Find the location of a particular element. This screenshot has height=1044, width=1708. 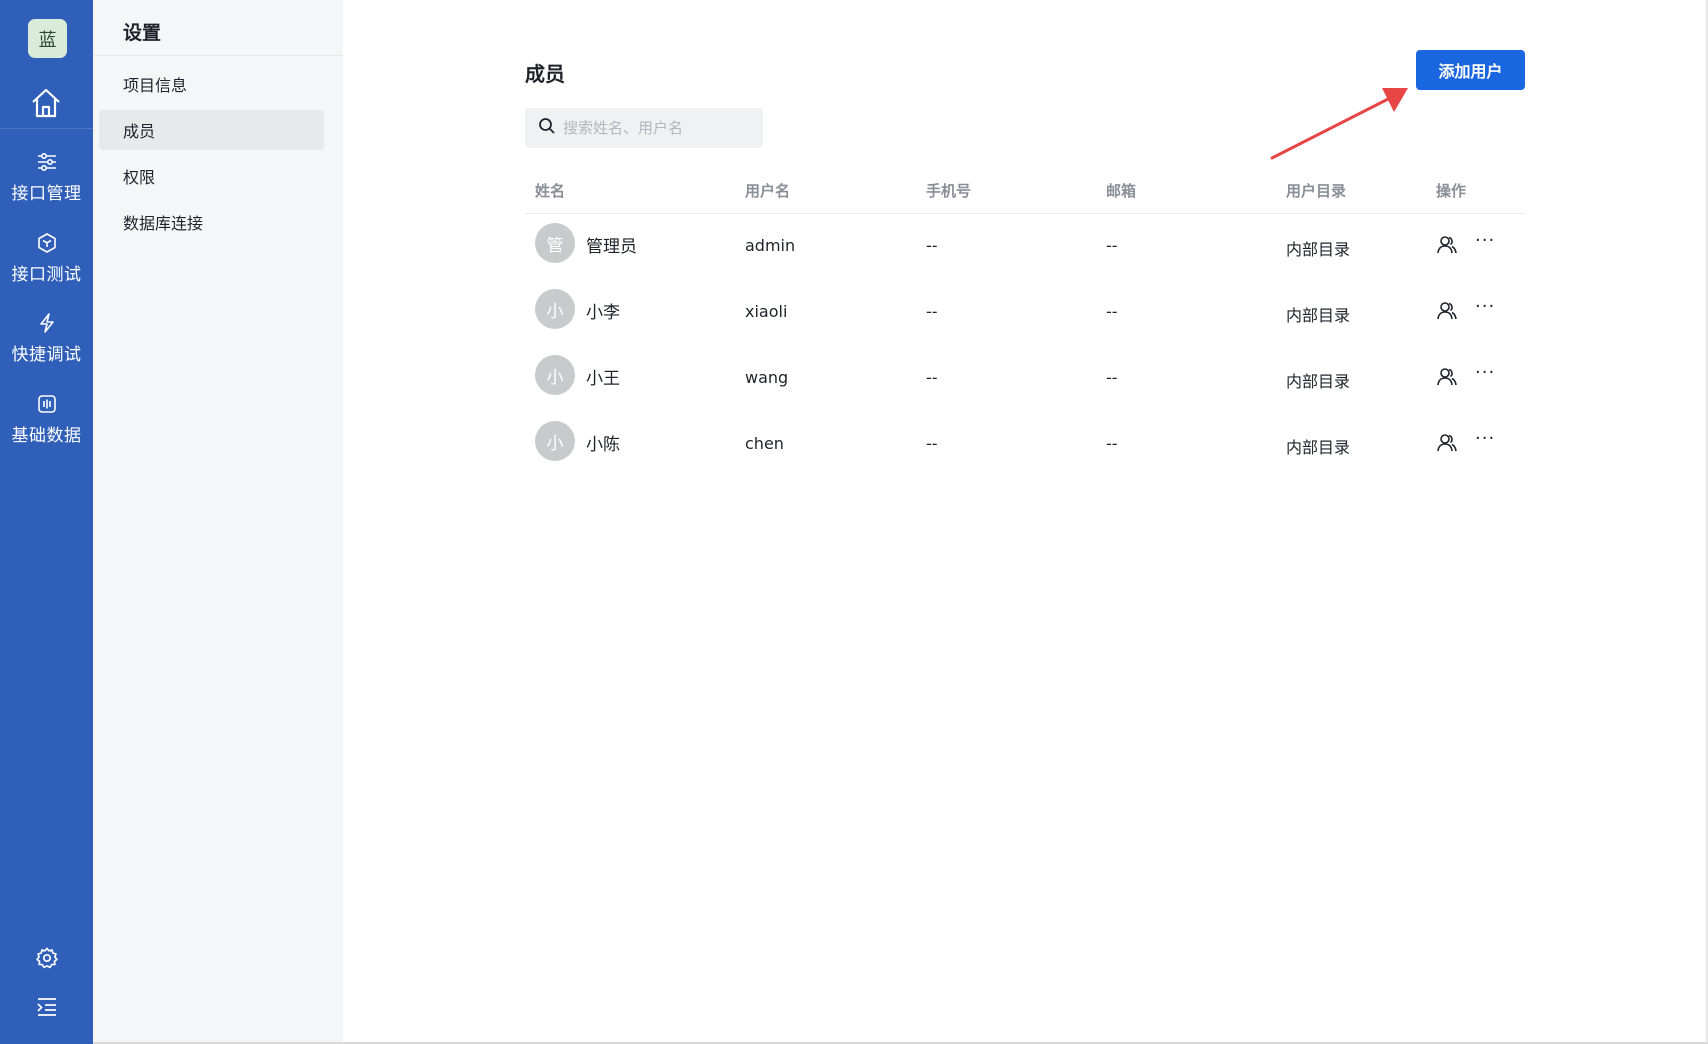

search-box is located at coordinates (644, 128).